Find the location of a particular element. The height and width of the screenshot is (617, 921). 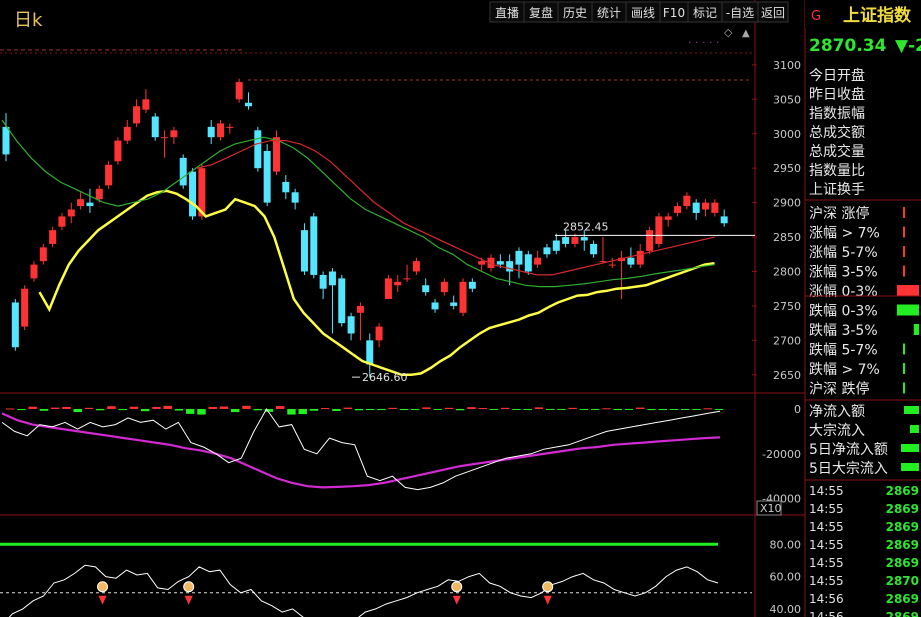

diamond-icon: ◇ is located at coordinates (728, 32).